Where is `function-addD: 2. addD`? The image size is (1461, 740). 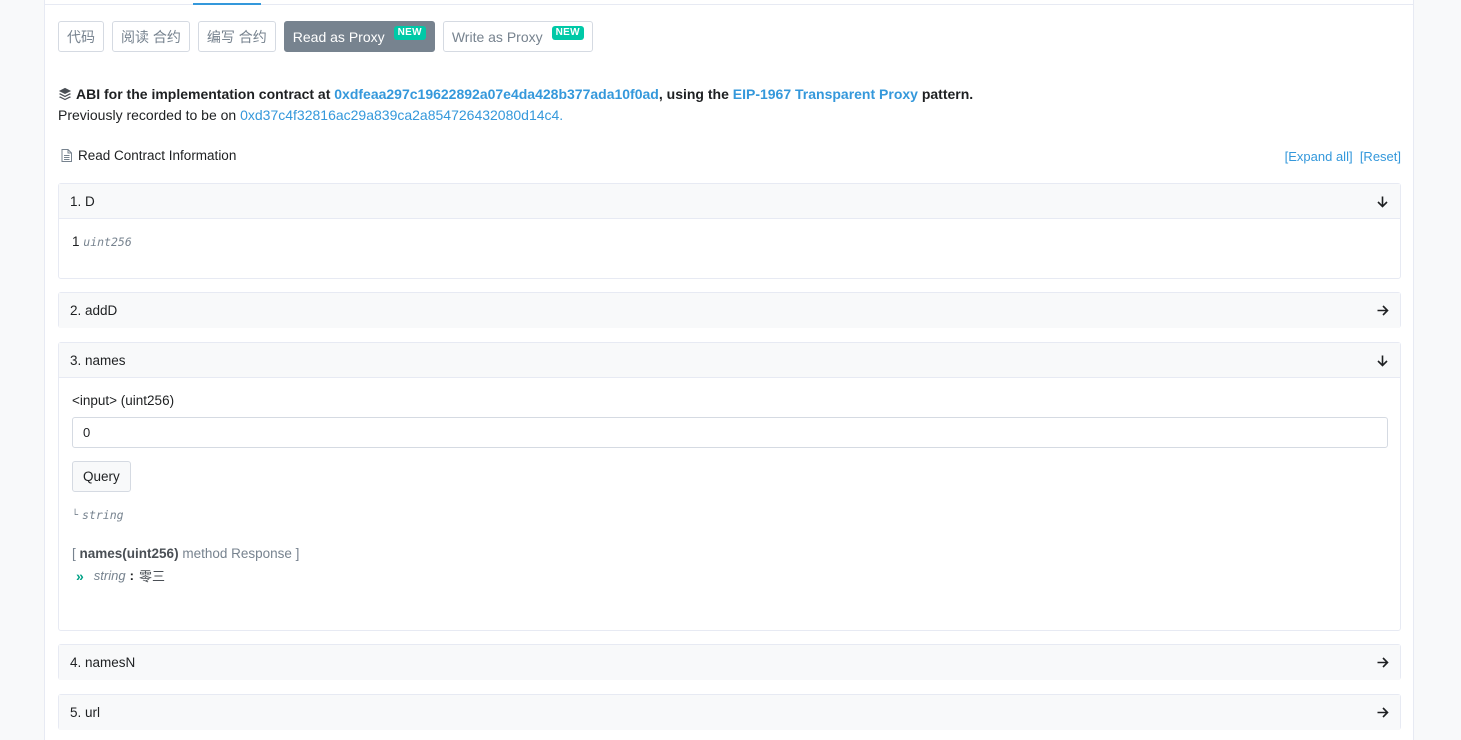 function-addD: 2. addD is located at coordinates (729, 310).